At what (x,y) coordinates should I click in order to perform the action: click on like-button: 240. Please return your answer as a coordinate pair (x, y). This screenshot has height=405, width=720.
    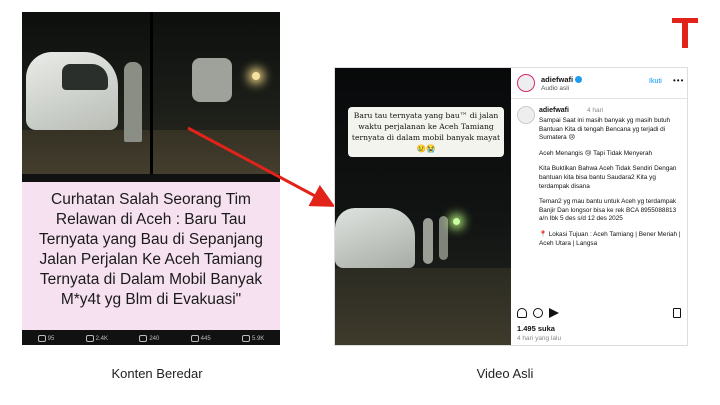
    Looking at the image, I should click on (149, 338).